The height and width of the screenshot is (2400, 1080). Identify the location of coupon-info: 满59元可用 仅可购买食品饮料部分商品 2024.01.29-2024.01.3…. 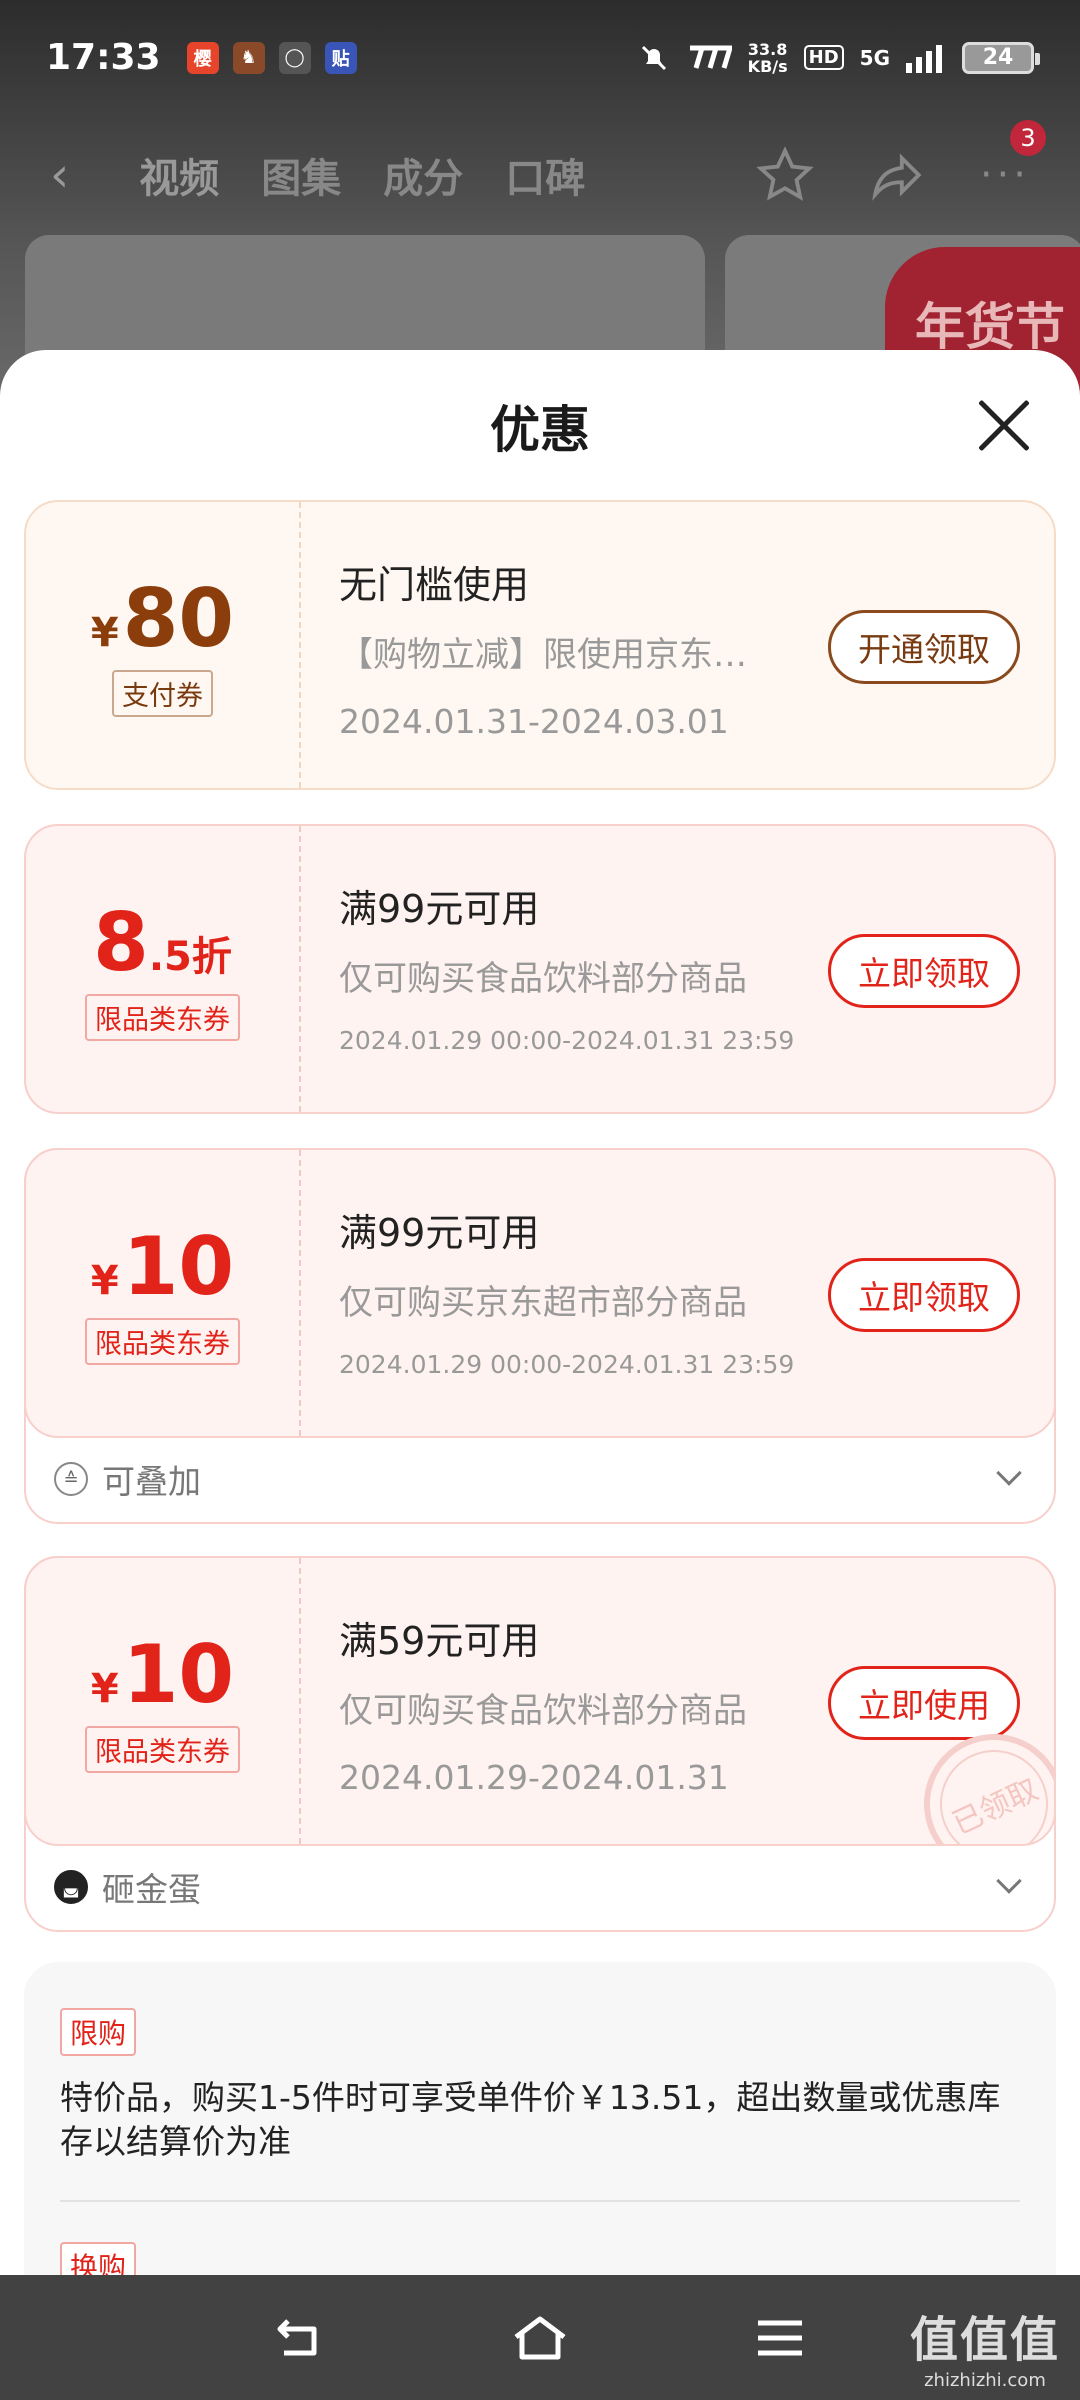
(561, 1701).